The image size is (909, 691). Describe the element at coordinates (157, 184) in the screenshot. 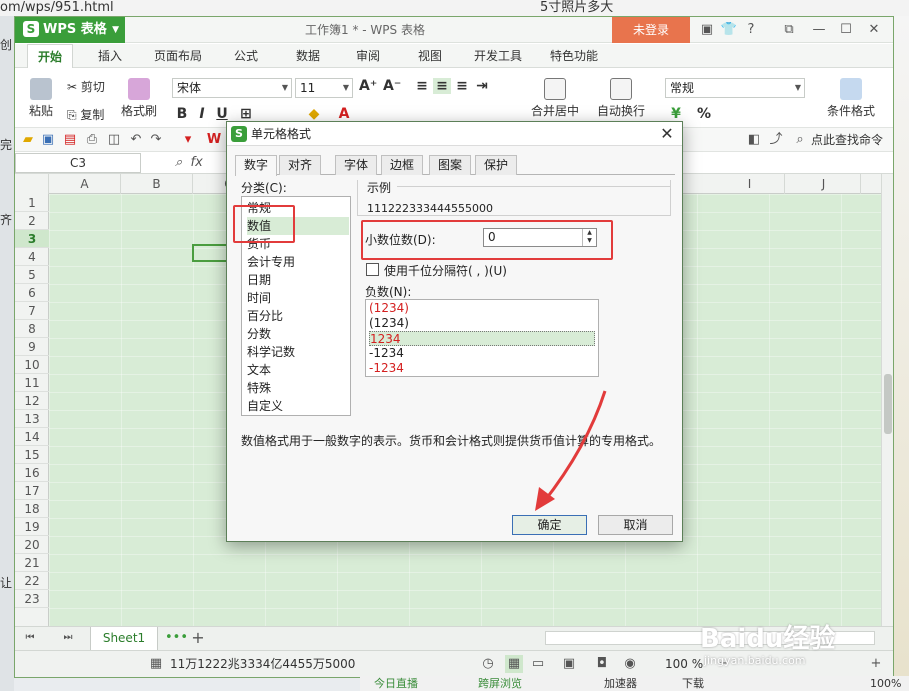

I see `column-label: B` at that location.